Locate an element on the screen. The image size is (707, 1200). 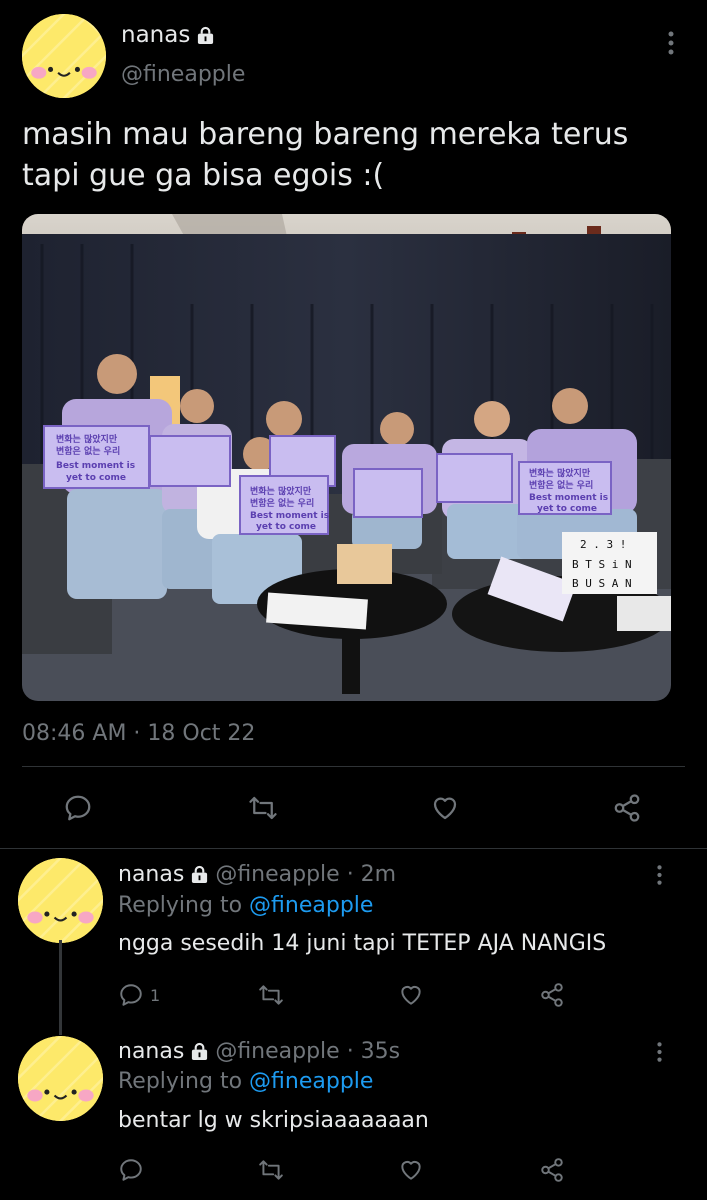
display-name: nanas is located at coordinates (155, 35).